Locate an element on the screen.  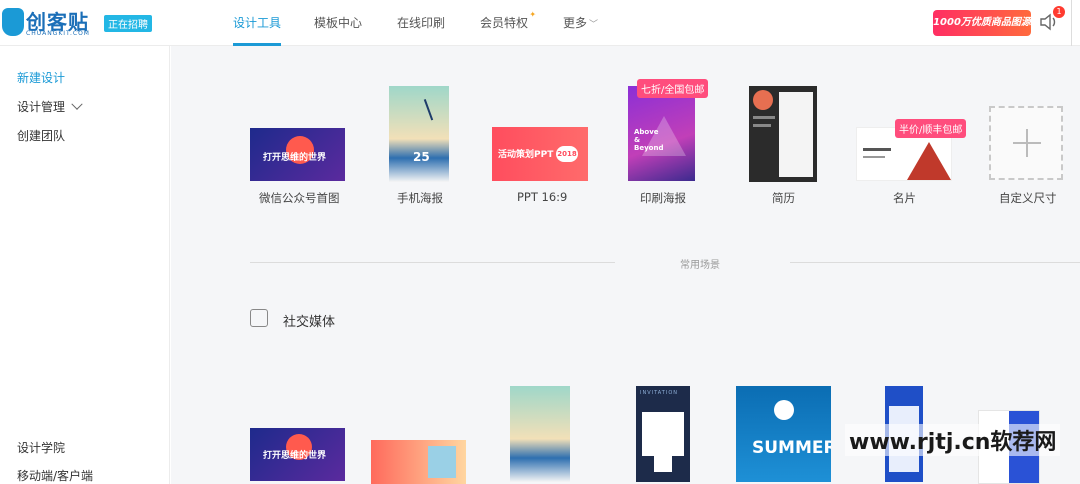
chevron-down-icon is located at coordinates (77, 104).